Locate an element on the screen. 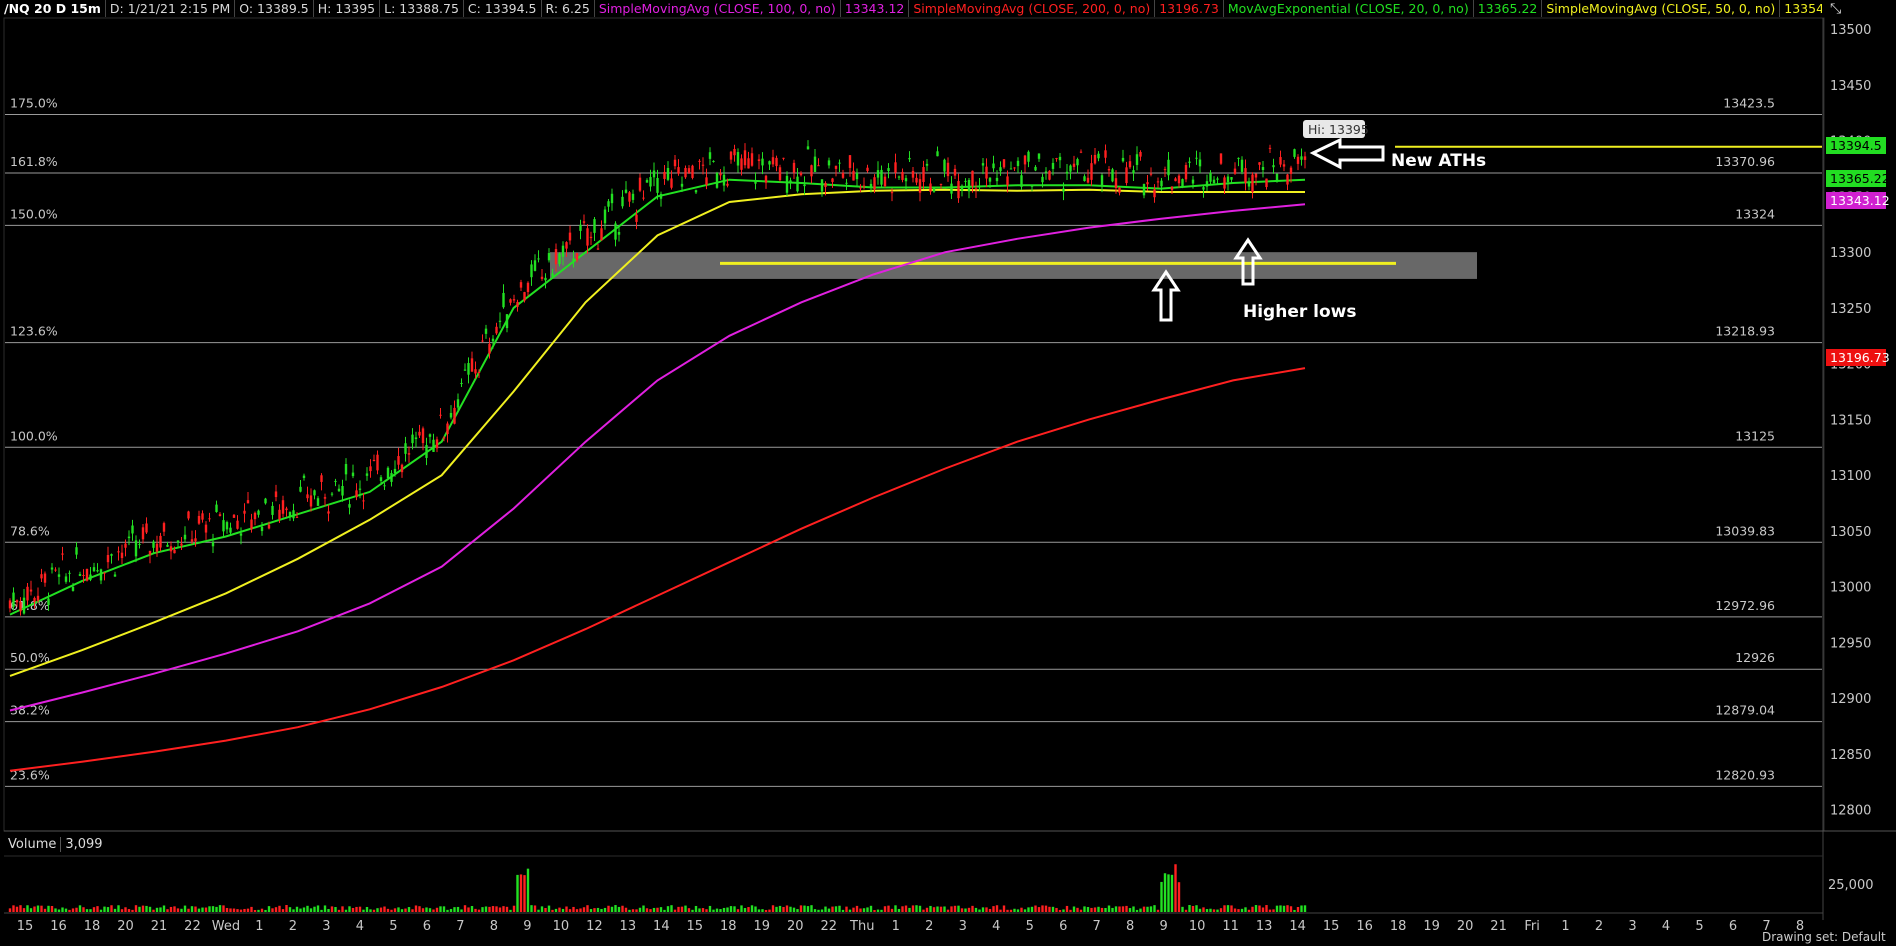 This screenshot has width=1896, height=946. fib-price-label: 13039.83 is located at coordinates (1745, 530).